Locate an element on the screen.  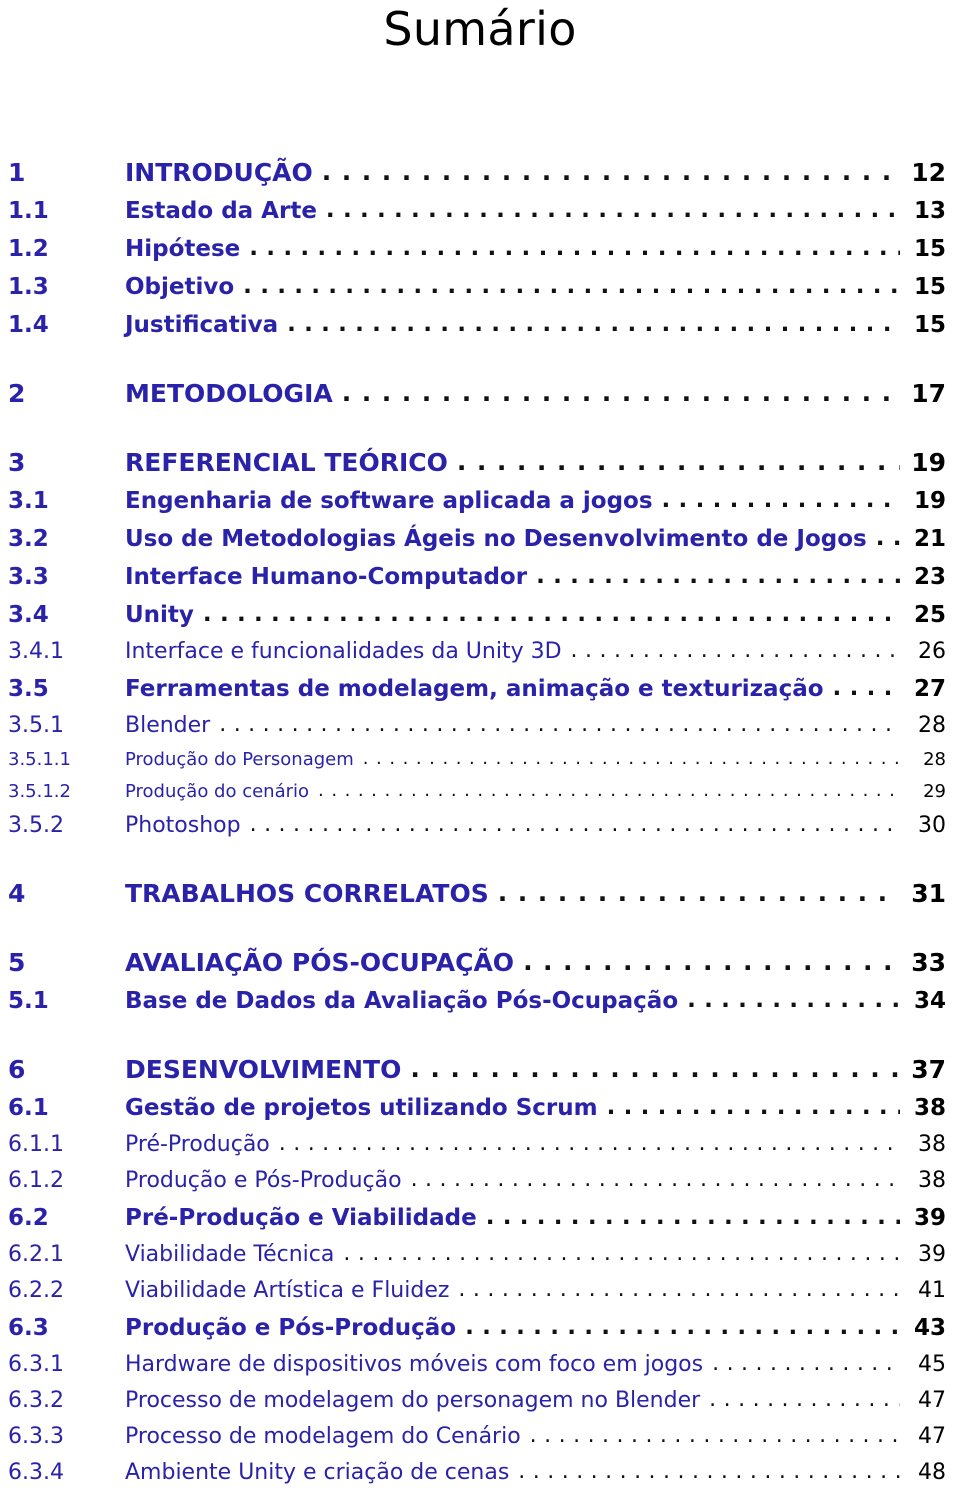
toc-entry-title: Base de Dados da Avaliação Pós-Ocupação is located at coordinates (402, 1001).